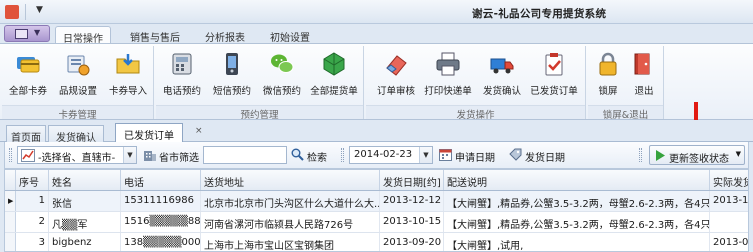 This screenshot has width=753, height=252. I want to click on cell-phone: 15311116986, so click(161, 201).